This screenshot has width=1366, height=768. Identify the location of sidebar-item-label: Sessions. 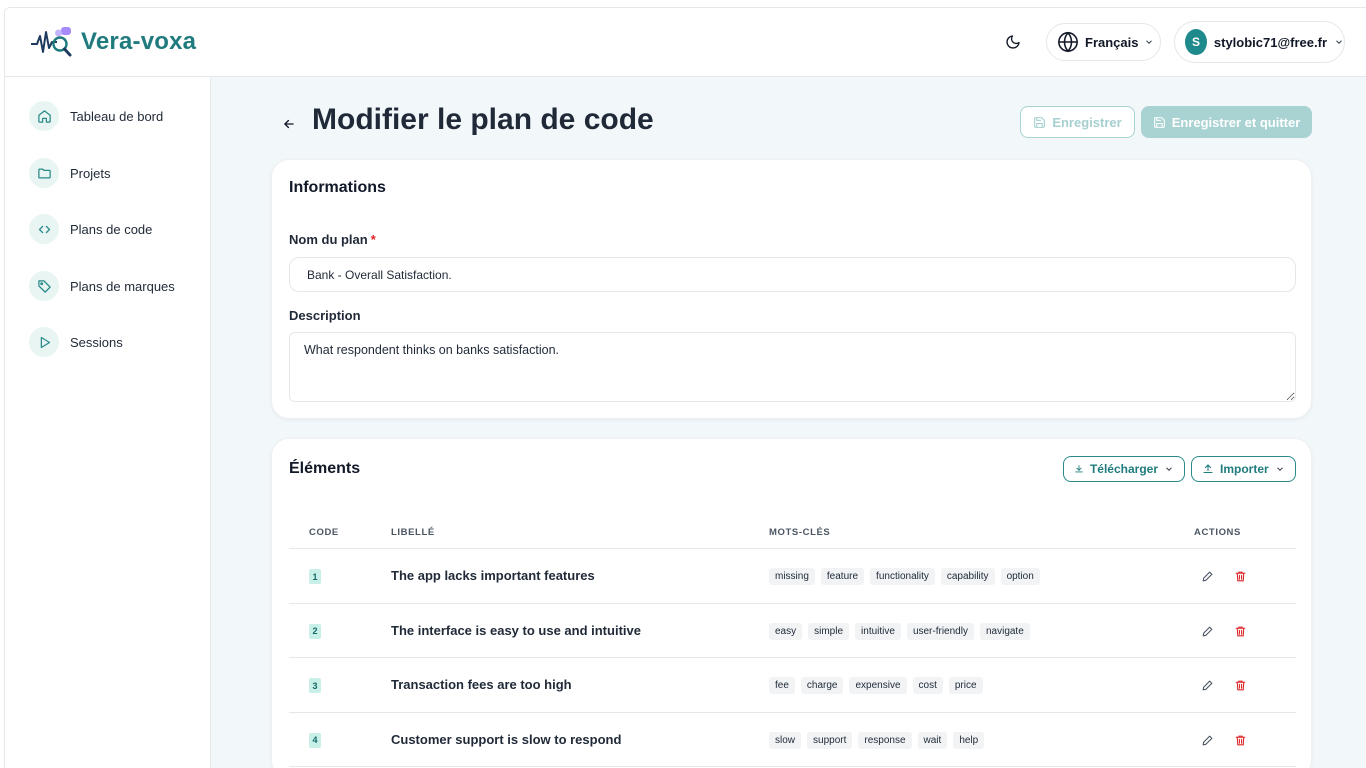
(96, 342).